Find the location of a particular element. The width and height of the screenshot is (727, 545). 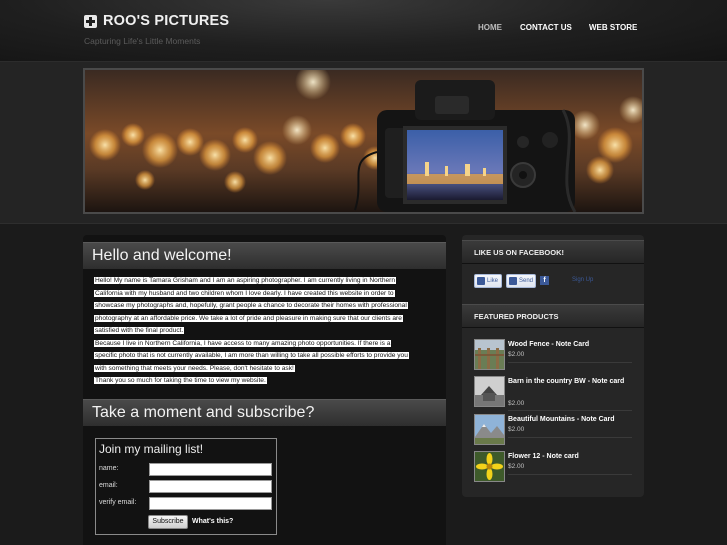

envelope-icon is located at coordinates (513, 281).